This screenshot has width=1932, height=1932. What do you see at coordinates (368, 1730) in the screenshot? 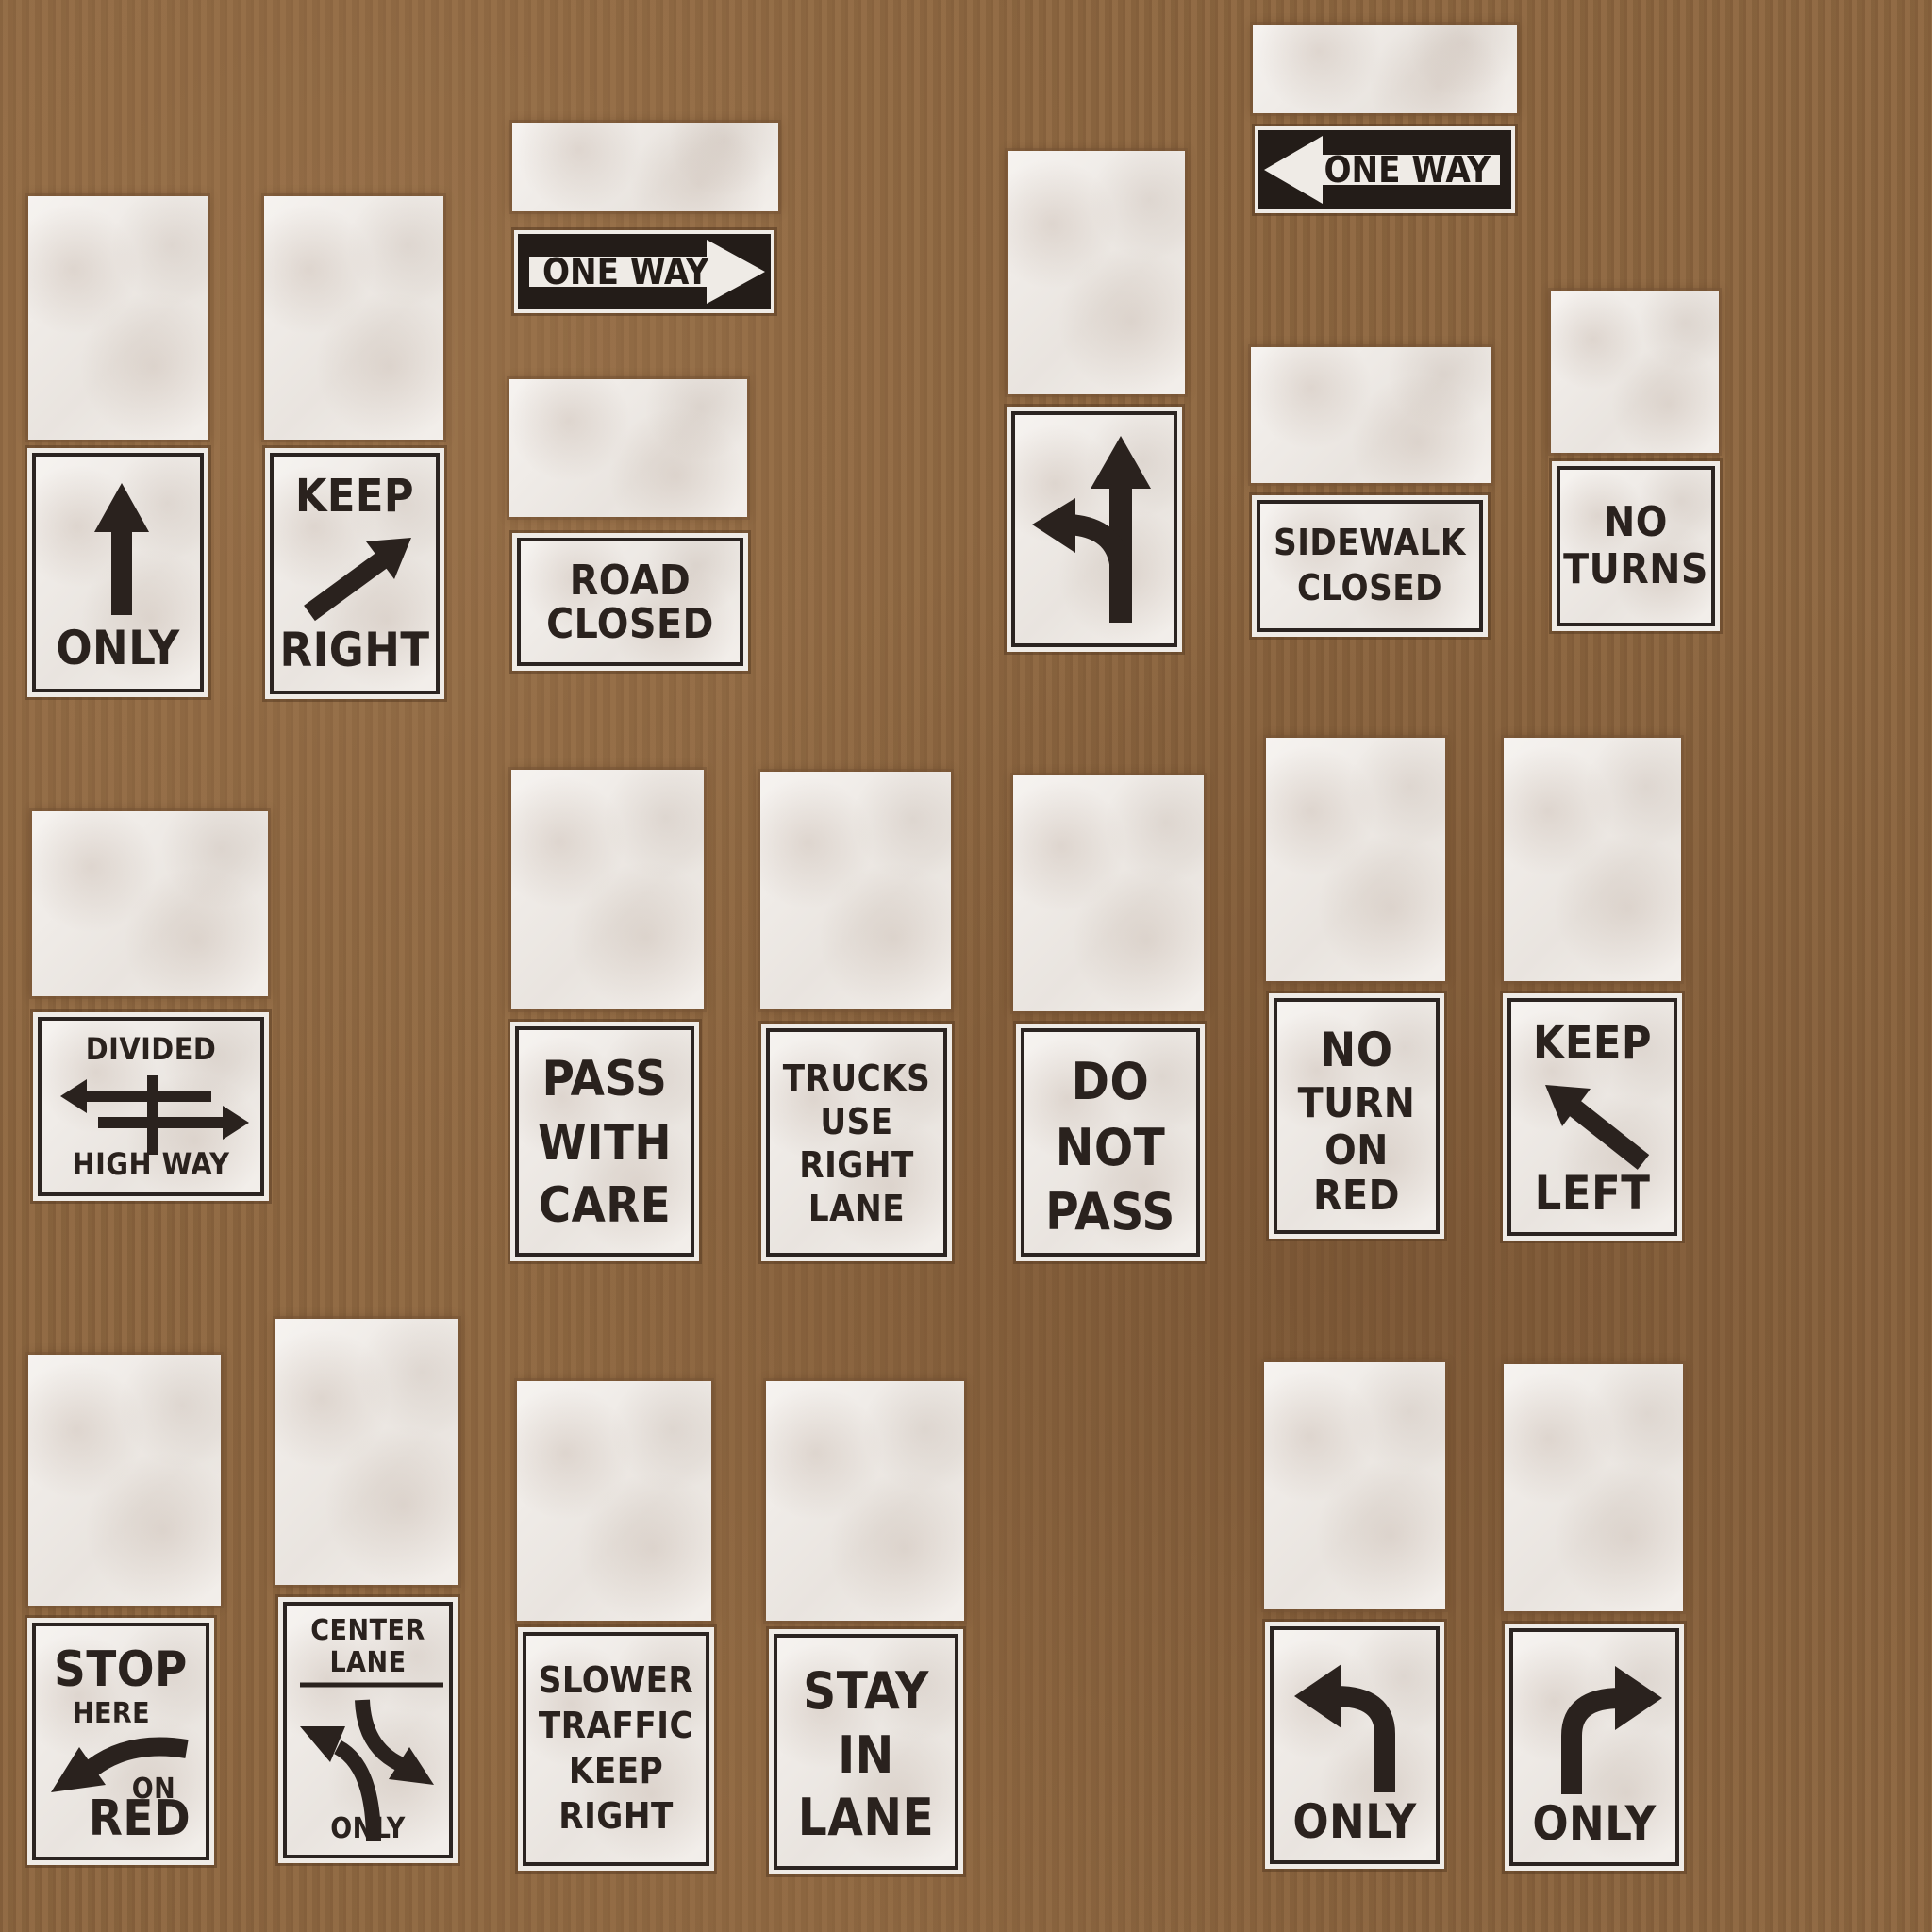
I see `center-lane-only-sign: CENTER LANE ONLY` at bounding box center [368, 1730].